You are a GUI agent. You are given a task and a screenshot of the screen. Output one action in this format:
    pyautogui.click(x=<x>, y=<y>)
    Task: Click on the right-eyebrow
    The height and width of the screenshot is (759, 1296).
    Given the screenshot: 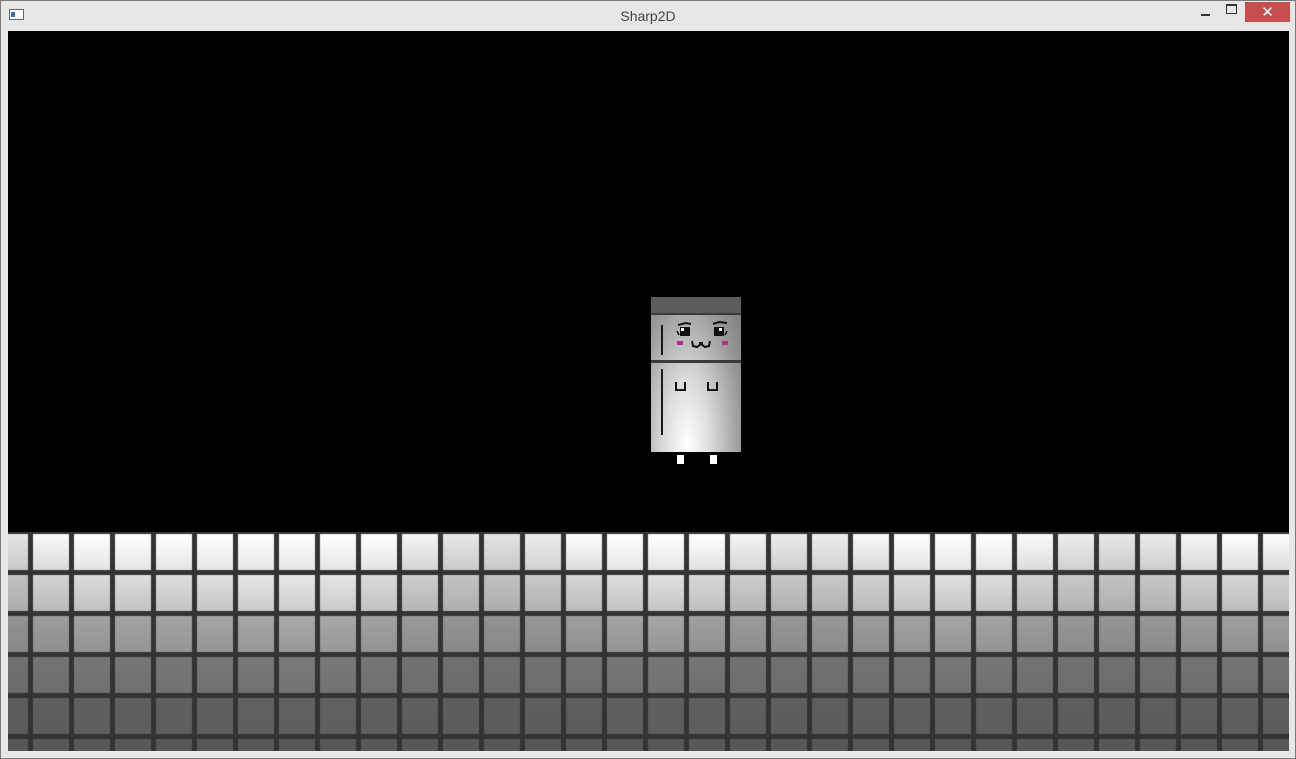 What is the action you would take?
    pyautogui.click(x=720, y=322)
    